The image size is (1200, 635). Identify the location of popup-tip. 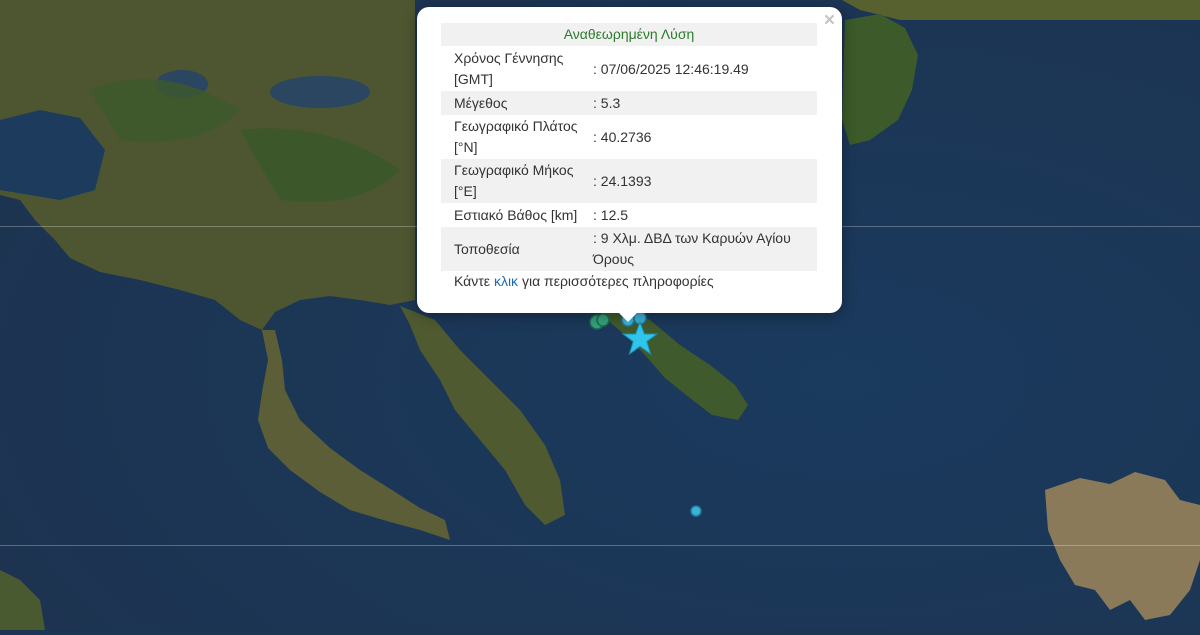
(628, 317).